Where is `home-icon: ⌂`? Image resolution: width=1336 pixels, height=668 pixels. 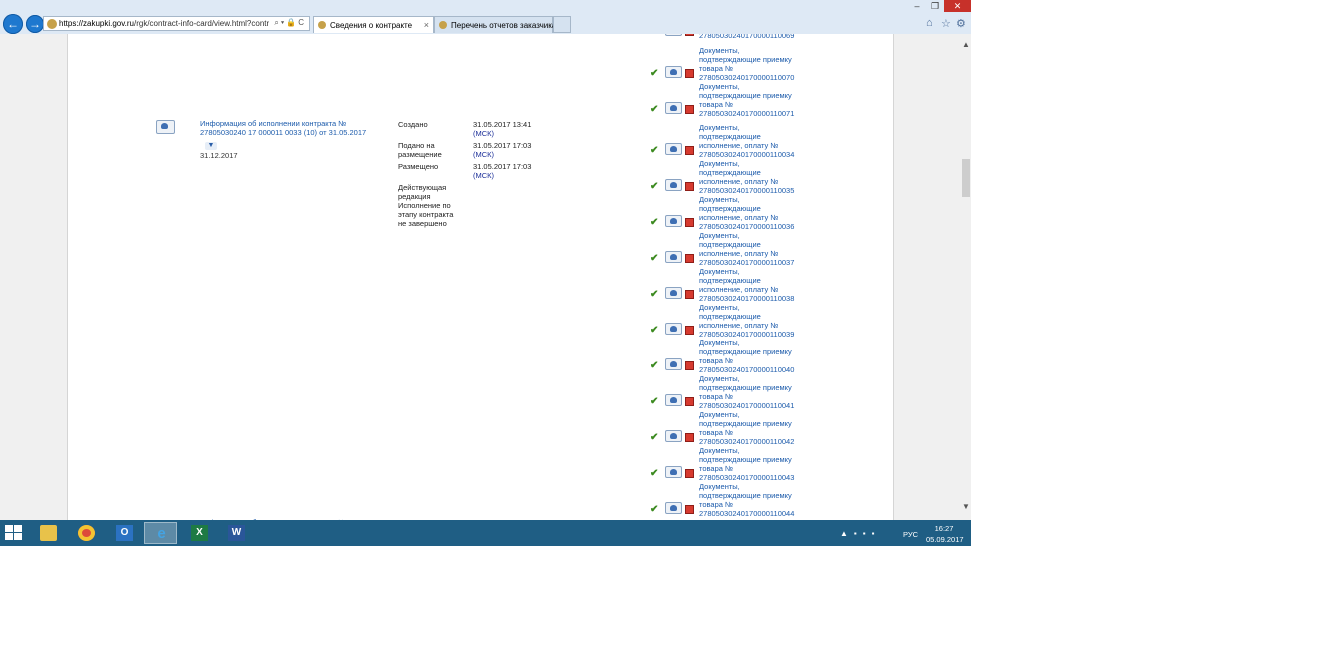
home-icon: ⌂ is located at coordinates (929, 23).